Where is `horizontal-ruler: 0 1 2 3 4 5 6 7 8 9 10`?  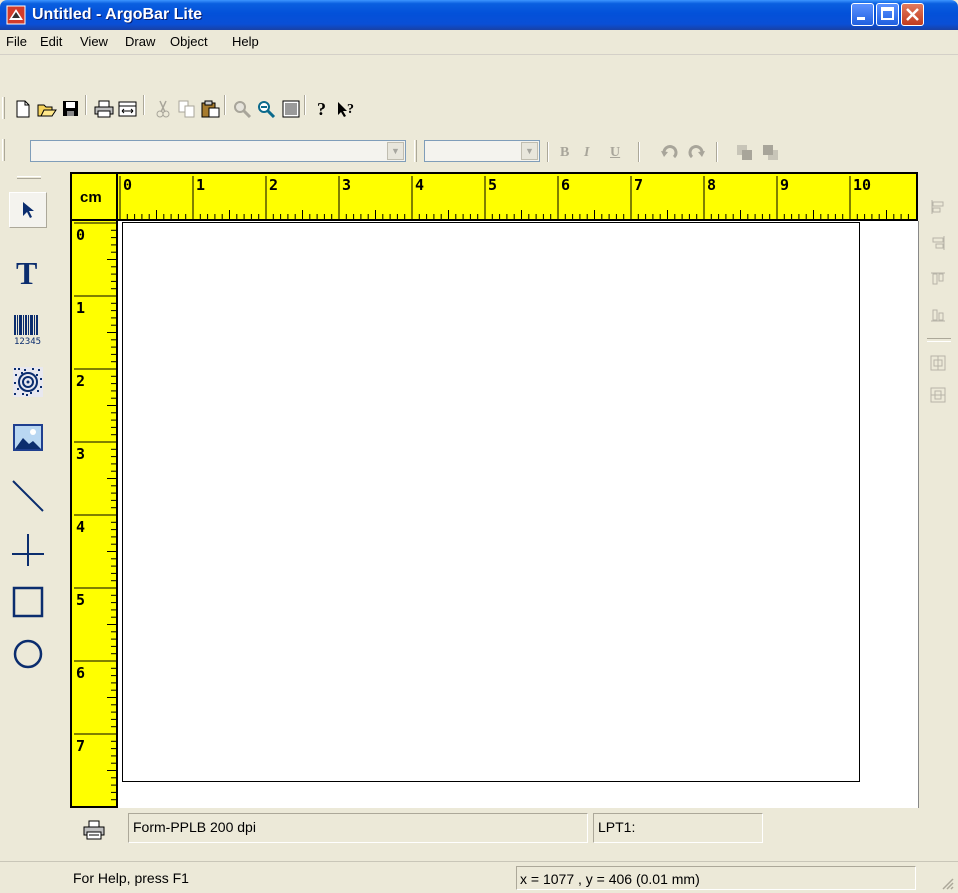
horizontal-ruler: 0 1 2 3 4 5 6 7 8 9 10 is located at coordinates (518, 196).